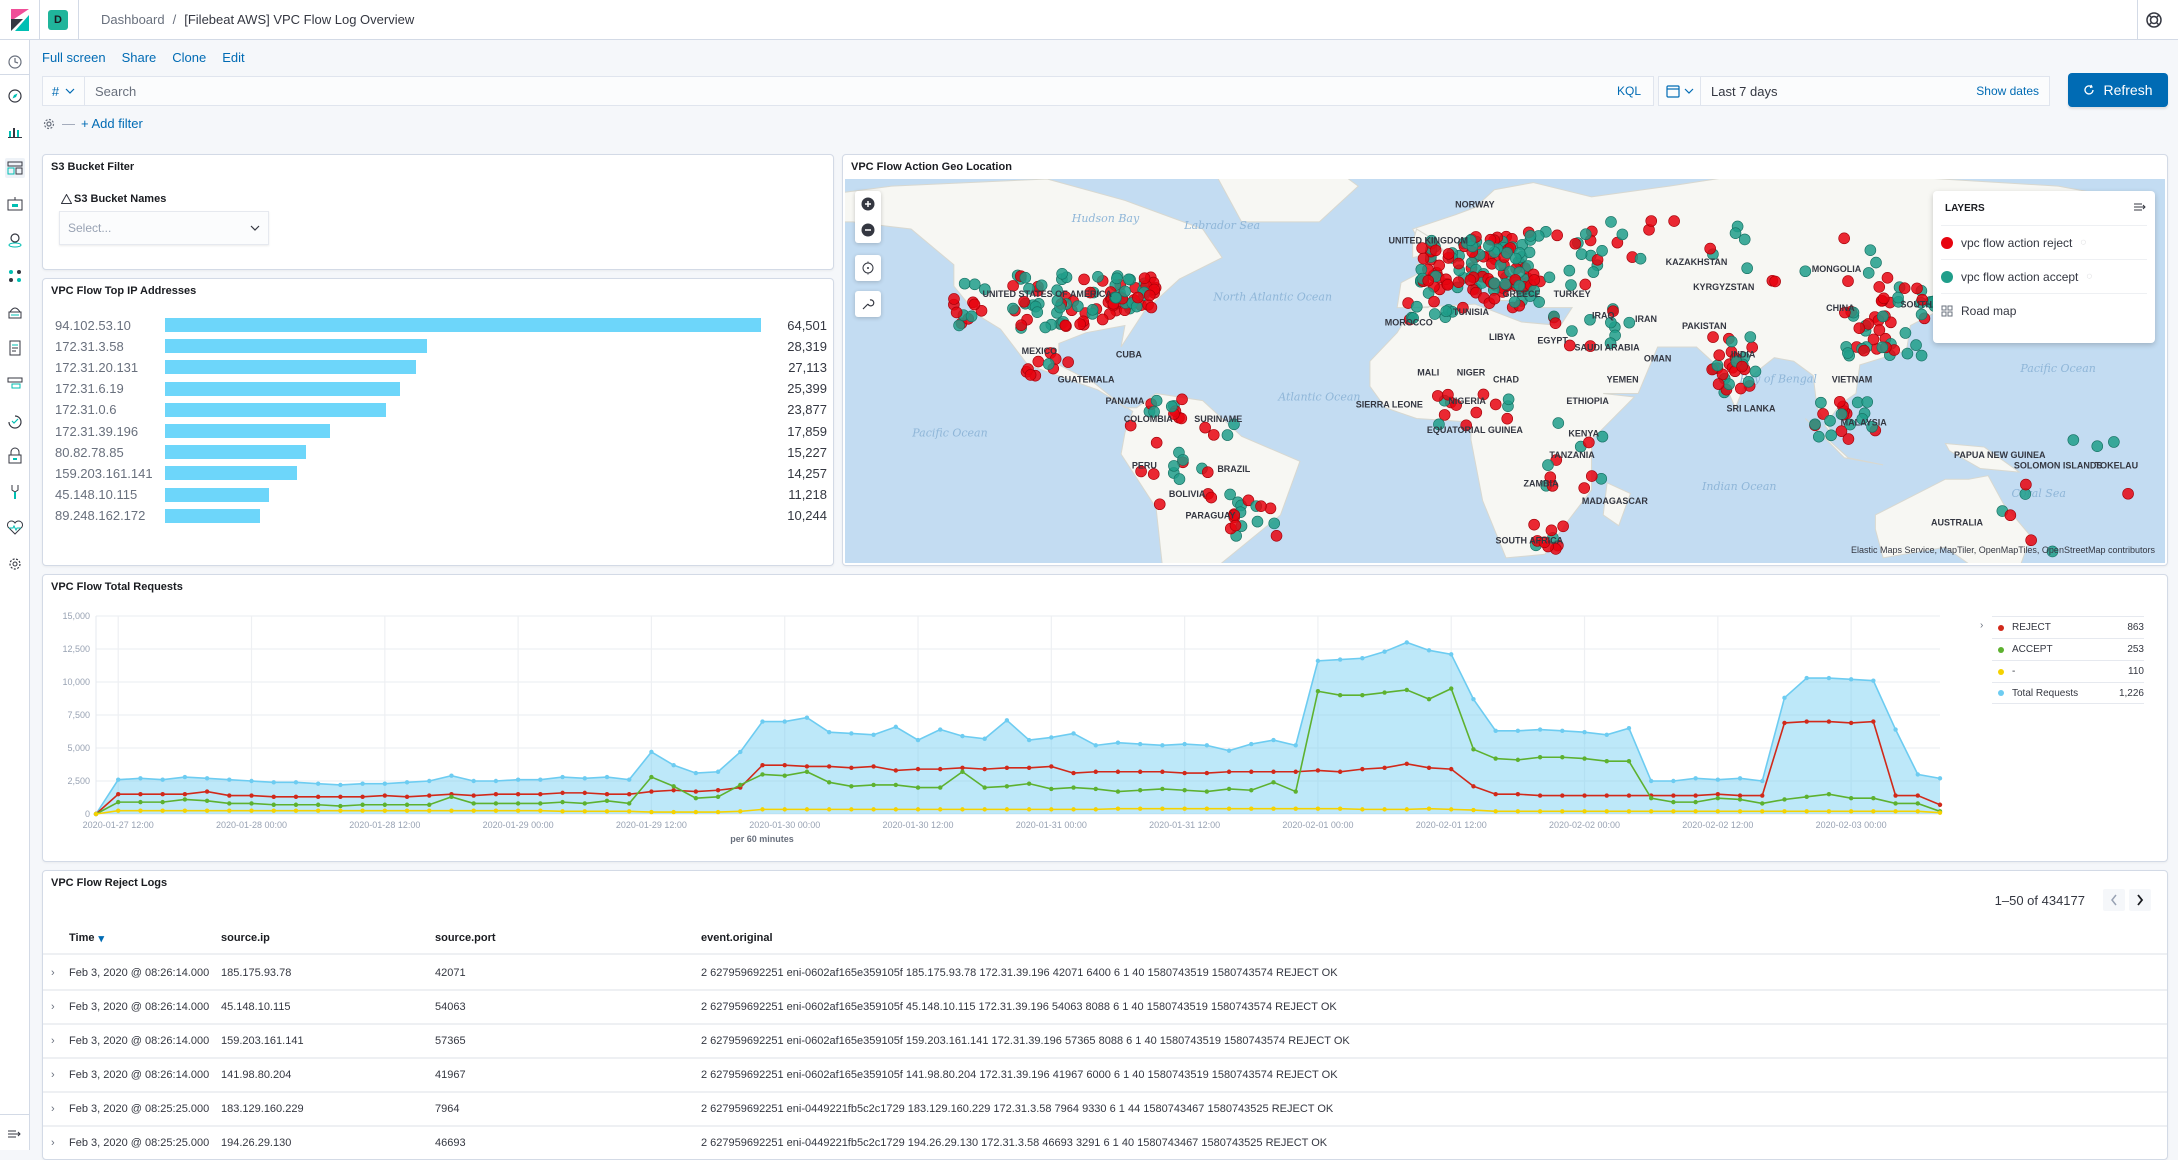 This screenshot has width=2178, height=1160. What do you see at coordinates (2044, 310) in the screenshot?
I see `layer-item-road-map: Road map` at bounding box center [2044, 310].